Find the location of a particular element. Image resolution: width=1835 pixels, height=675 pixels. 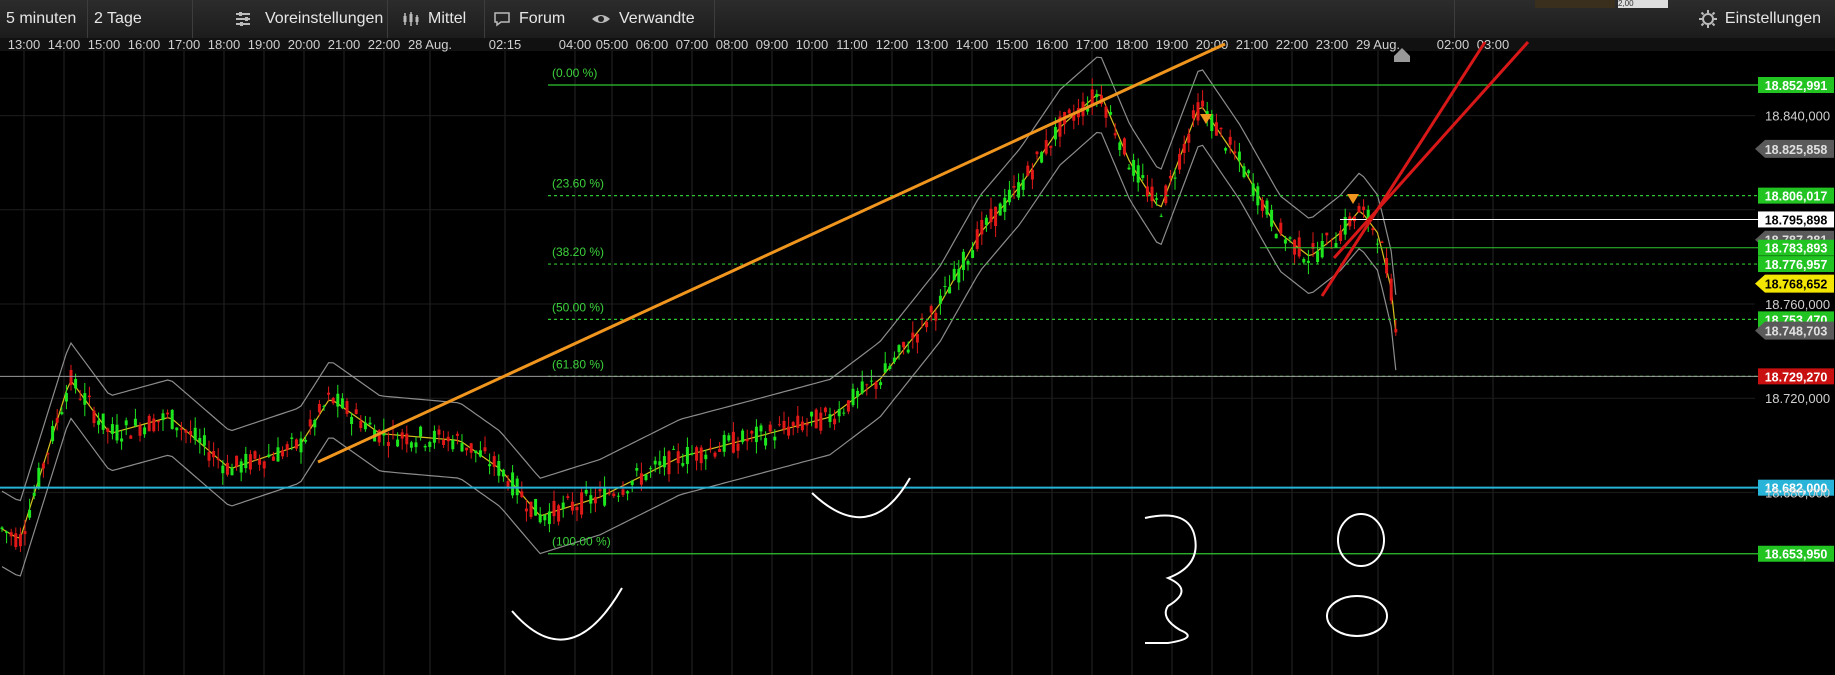

presets-button: Voreinstellungen is located at coordinates (290, 19).